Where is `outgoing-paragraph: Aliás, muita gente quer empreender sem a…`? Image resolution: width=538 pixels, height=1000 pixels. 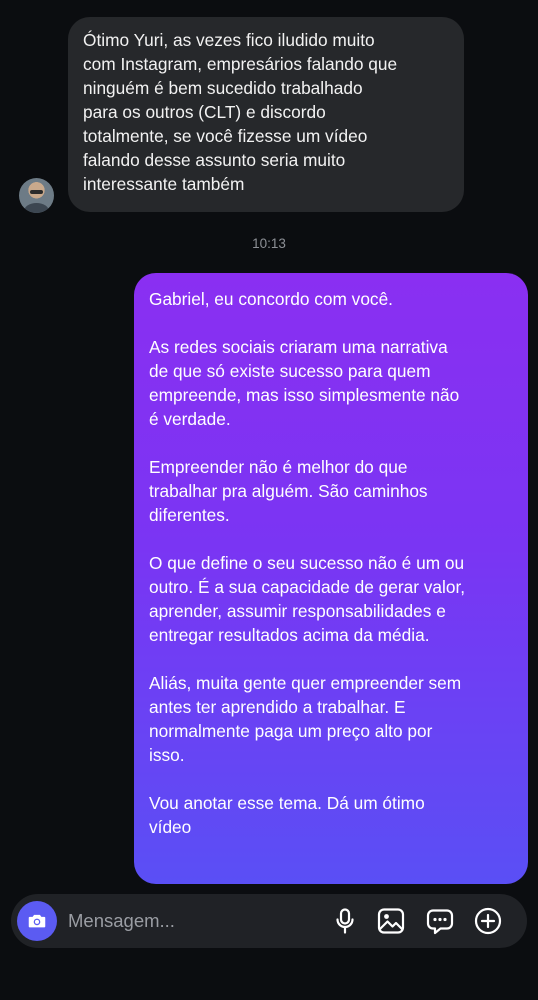
outgoing-paragraph: Aliás, muita gente quer empreender sem a… is located at coordinates (332, 719).